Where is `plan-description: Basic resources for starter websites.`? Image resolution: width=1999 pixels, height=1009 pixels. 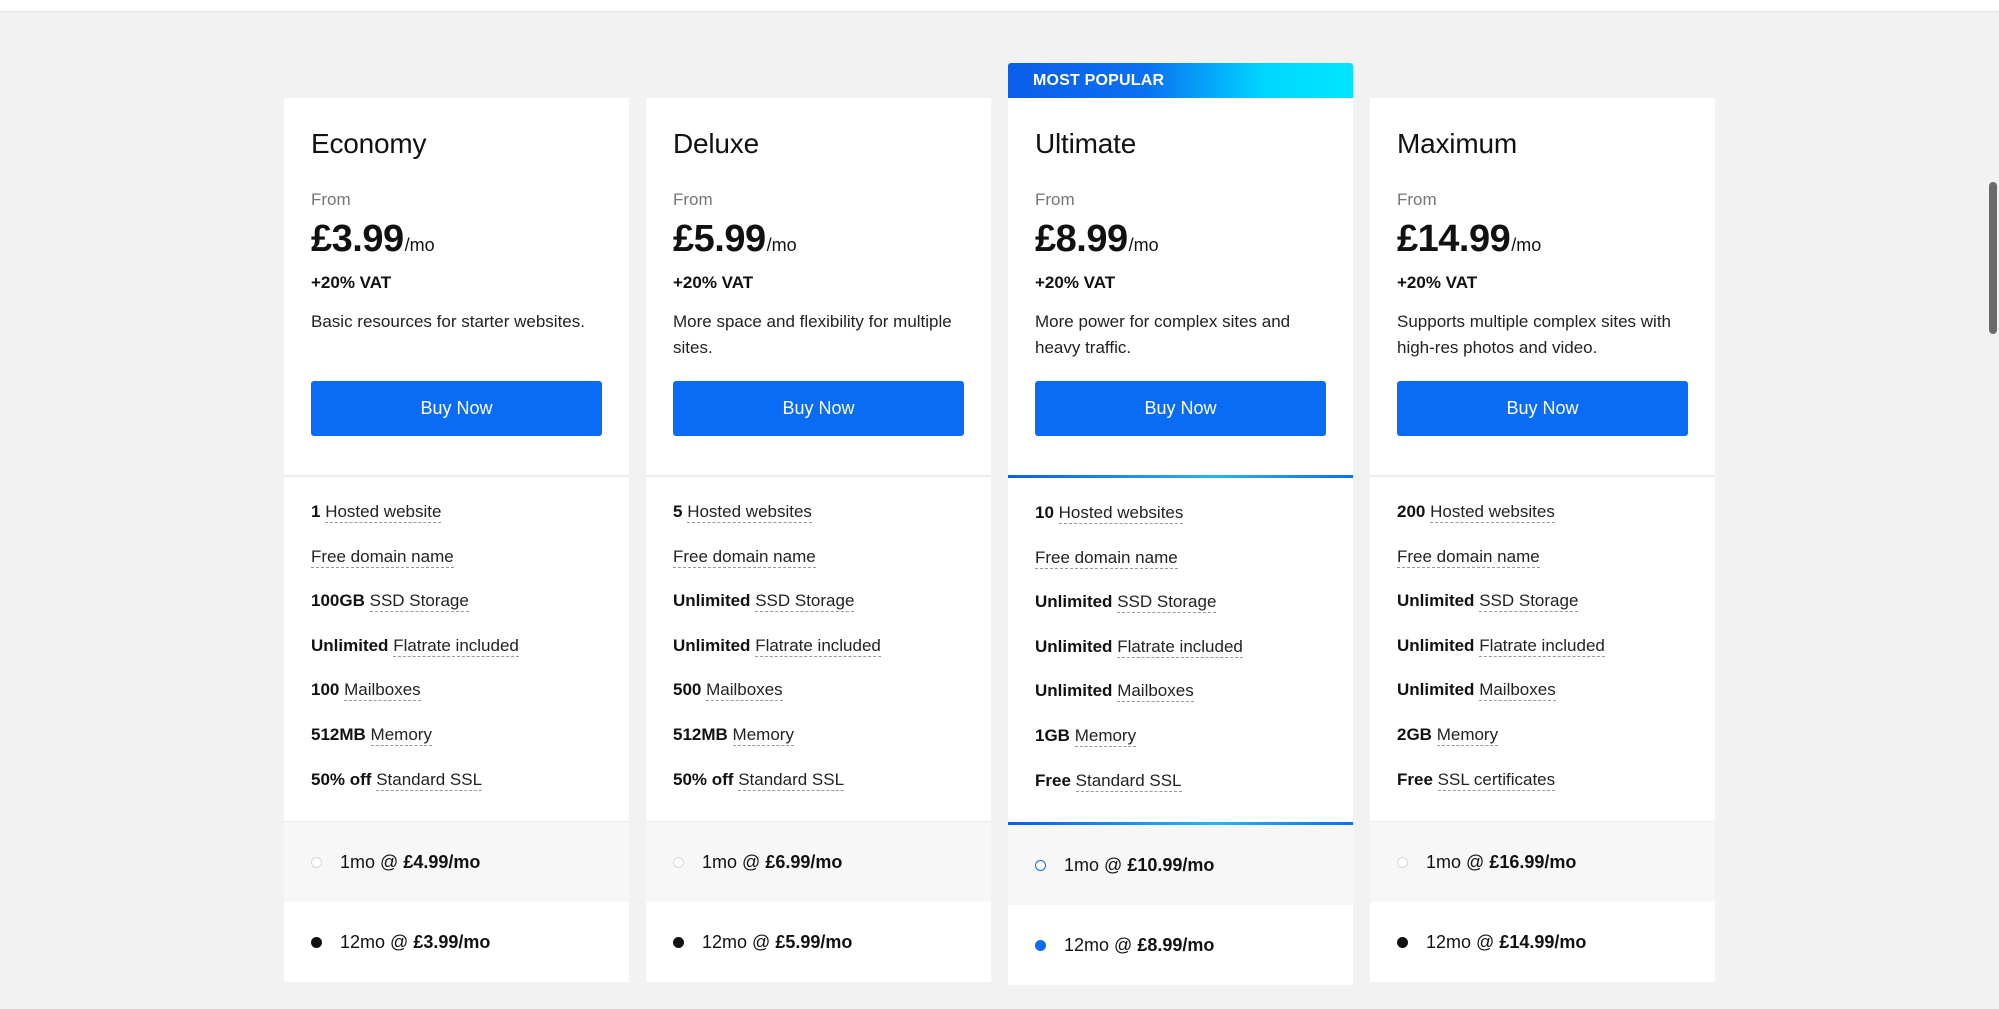 plan-description: Basic resources for starter websites. is located at coordinates (448, 321).